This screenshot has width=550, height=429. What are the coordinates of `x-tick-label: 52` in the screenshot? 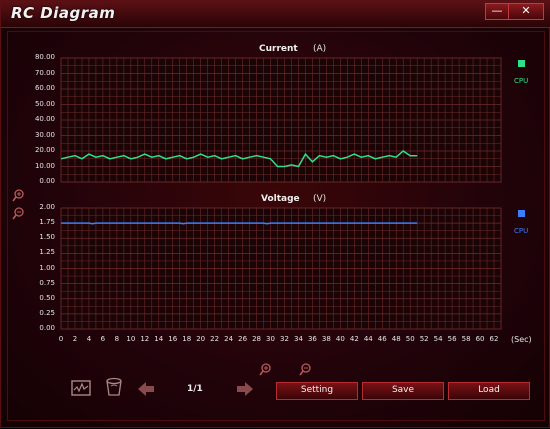 It's located at (424, 339).